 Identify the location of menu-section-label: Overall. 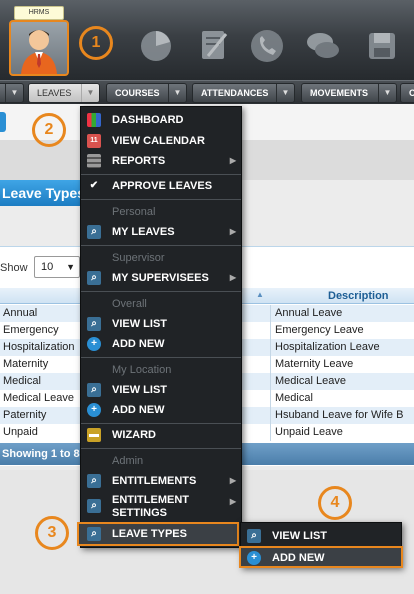
(129, 304).